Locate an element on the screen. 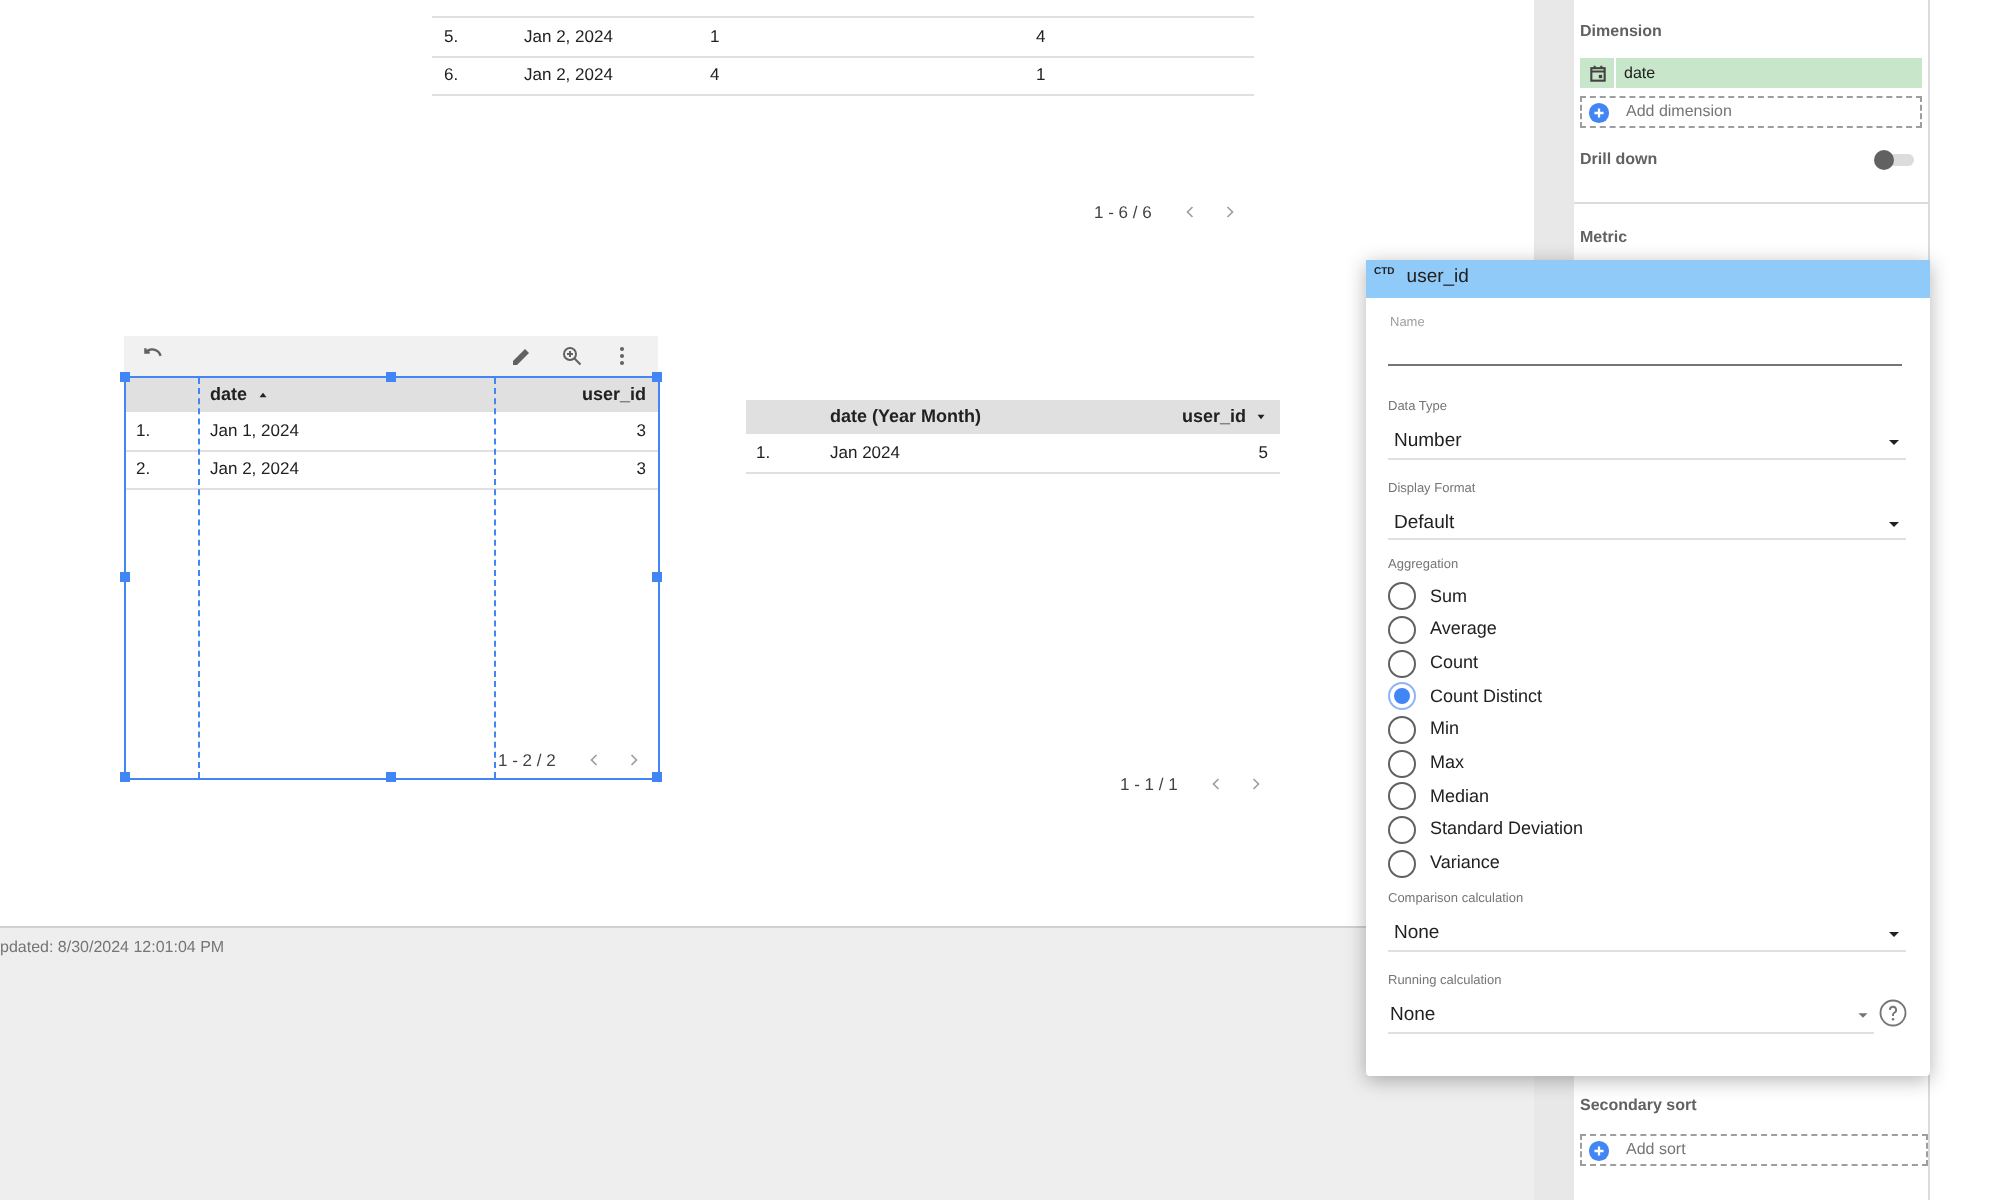 This screenshot has width=1998, height=1200. dimension-chip: date is located at coordinates (1751, 73).